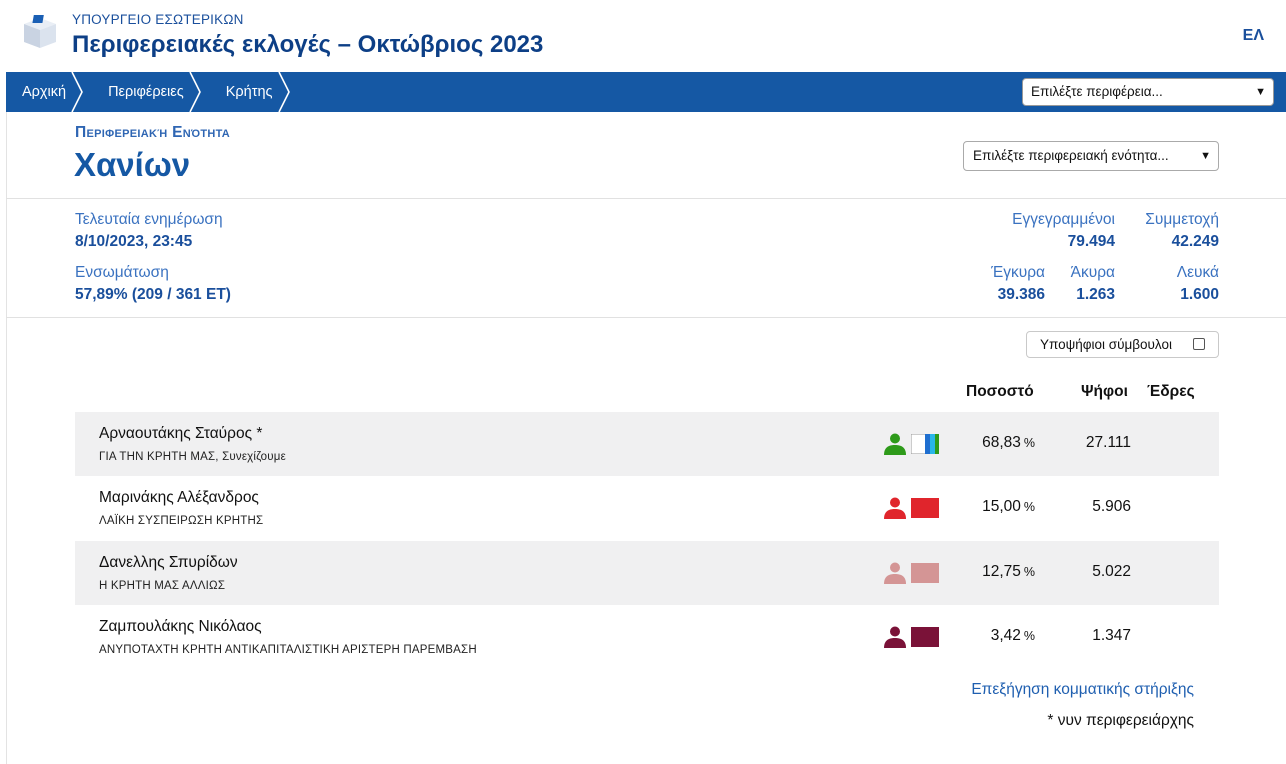 This screenshot has height=764, width=1286. Describe the element at coordinates (168, 562) in the screenshot. I see `candidate-name: Δανελλης Σπυρίδων` at that location.